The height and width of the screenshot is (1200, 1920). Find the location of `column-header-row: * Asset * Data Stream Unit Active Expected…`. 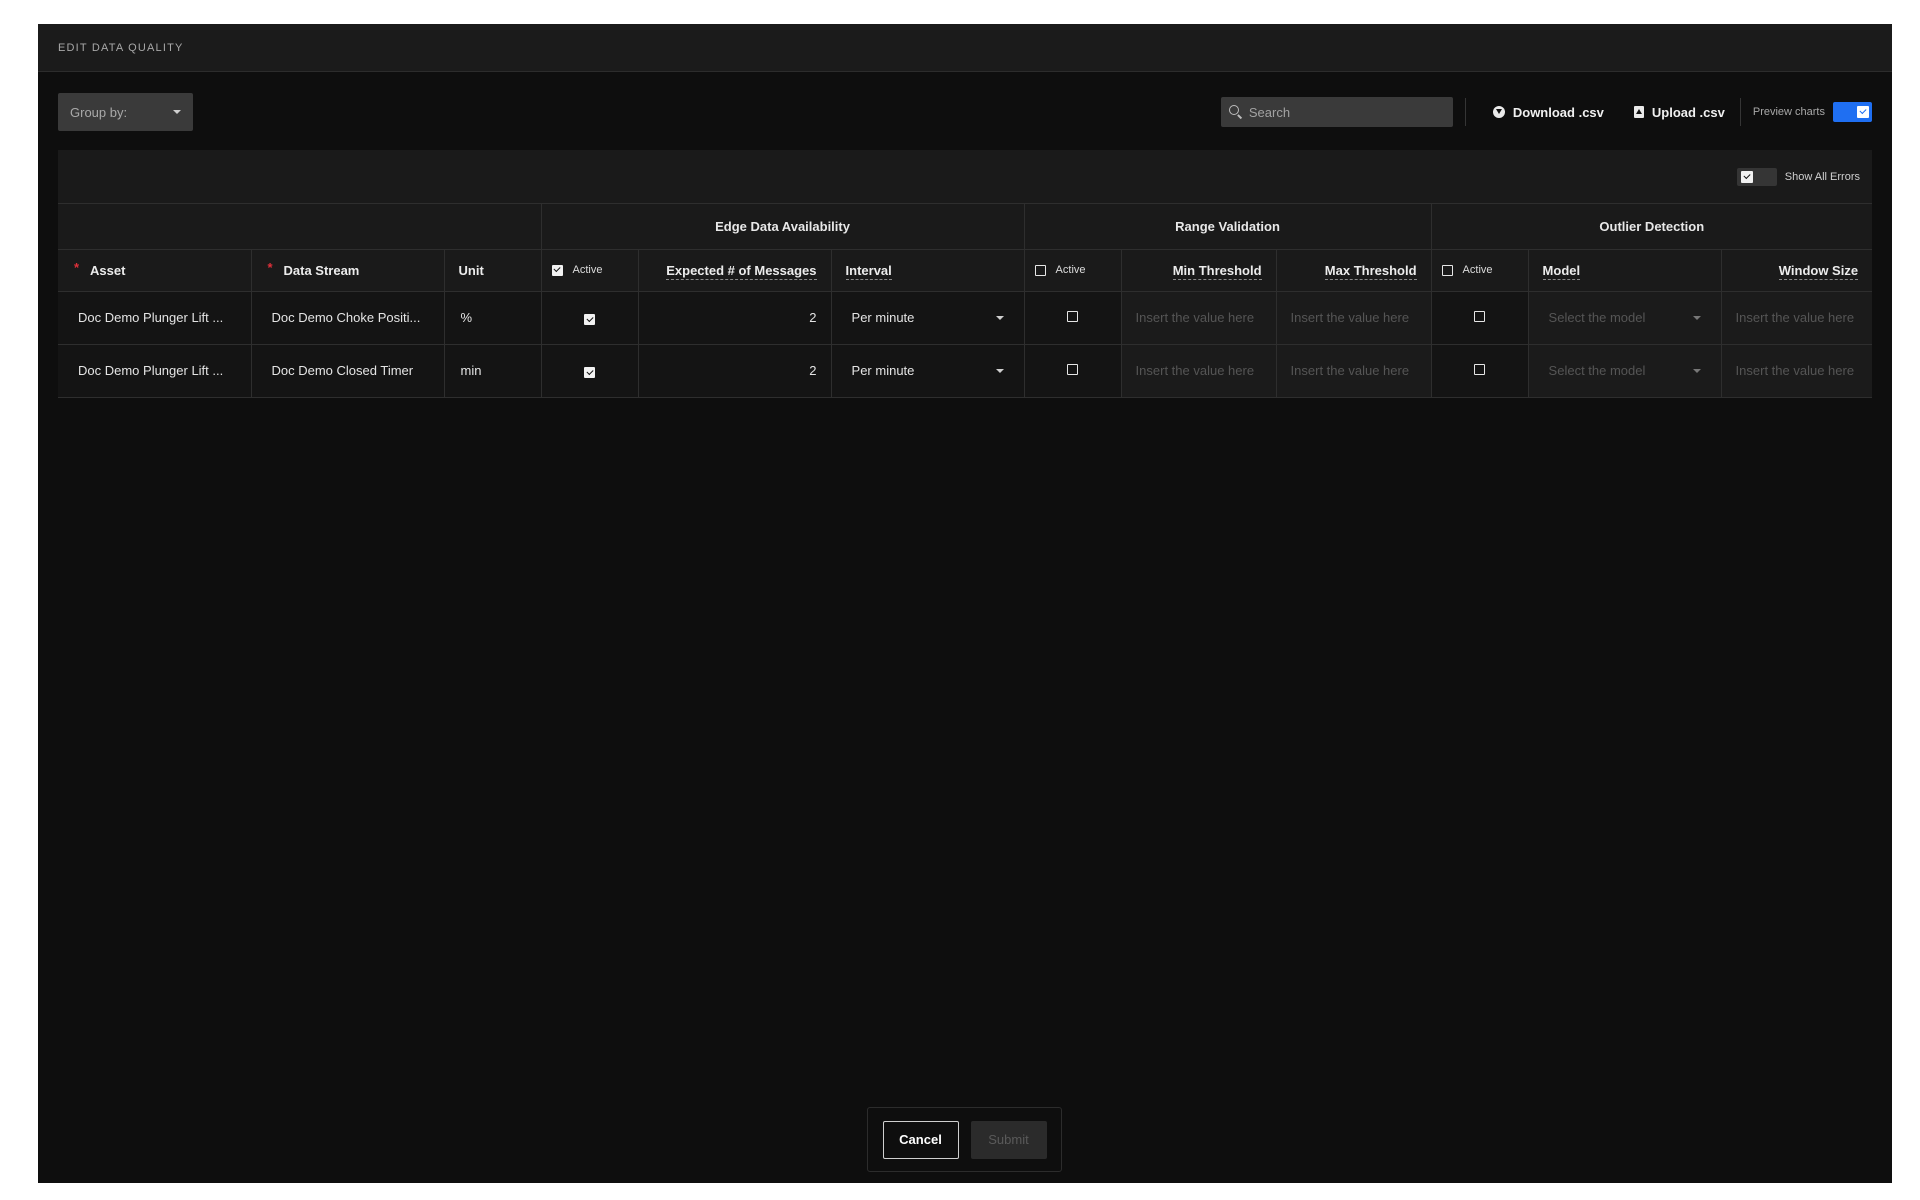

column-header-row: * Asset * Data Stream Unit Active Expected… is located at coordinates (965, 270).